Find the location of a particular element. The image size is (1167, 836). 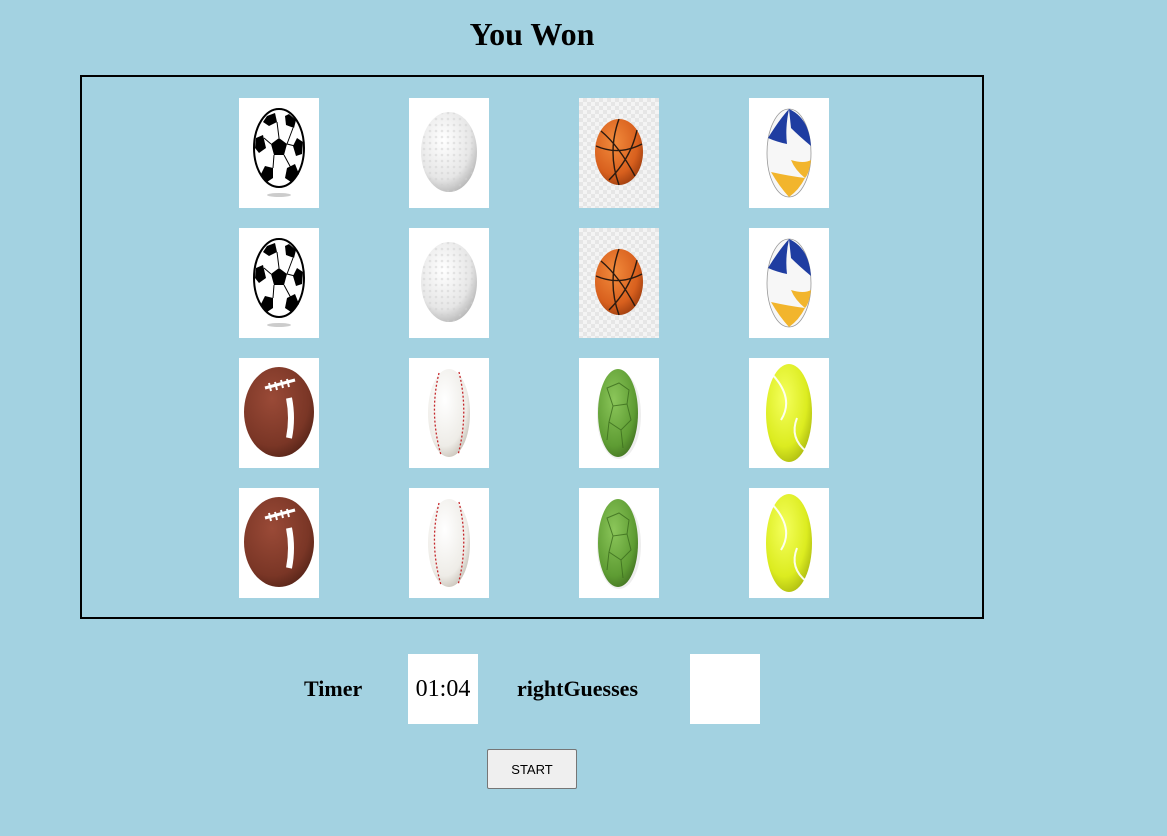

right-guesses-value is located at coordinates (725, 689).